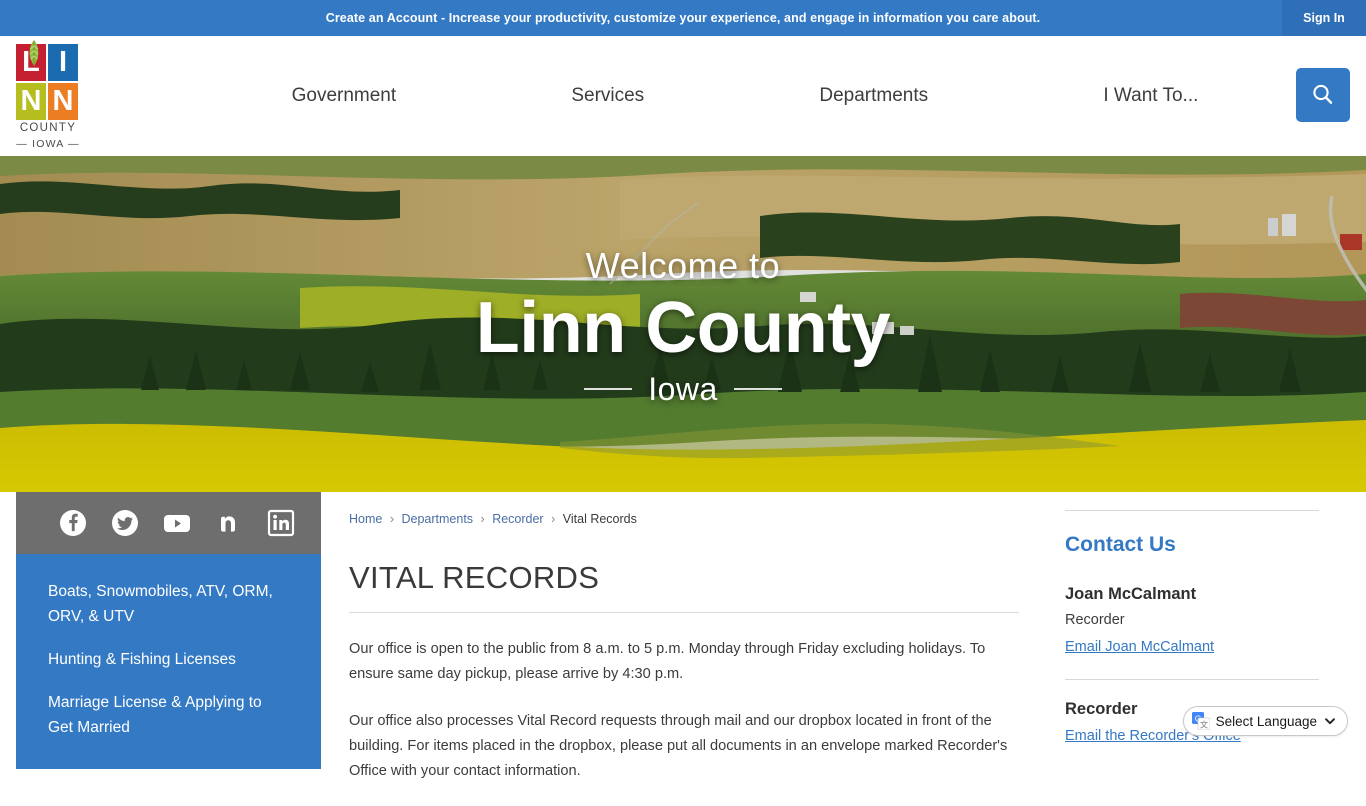 This screenshot has width=1366, height=806. What do you see at coordinates (684, 586) in the screenshot?
I see `page-title: VITAL RECORDS` at bounding box center [684, 586].